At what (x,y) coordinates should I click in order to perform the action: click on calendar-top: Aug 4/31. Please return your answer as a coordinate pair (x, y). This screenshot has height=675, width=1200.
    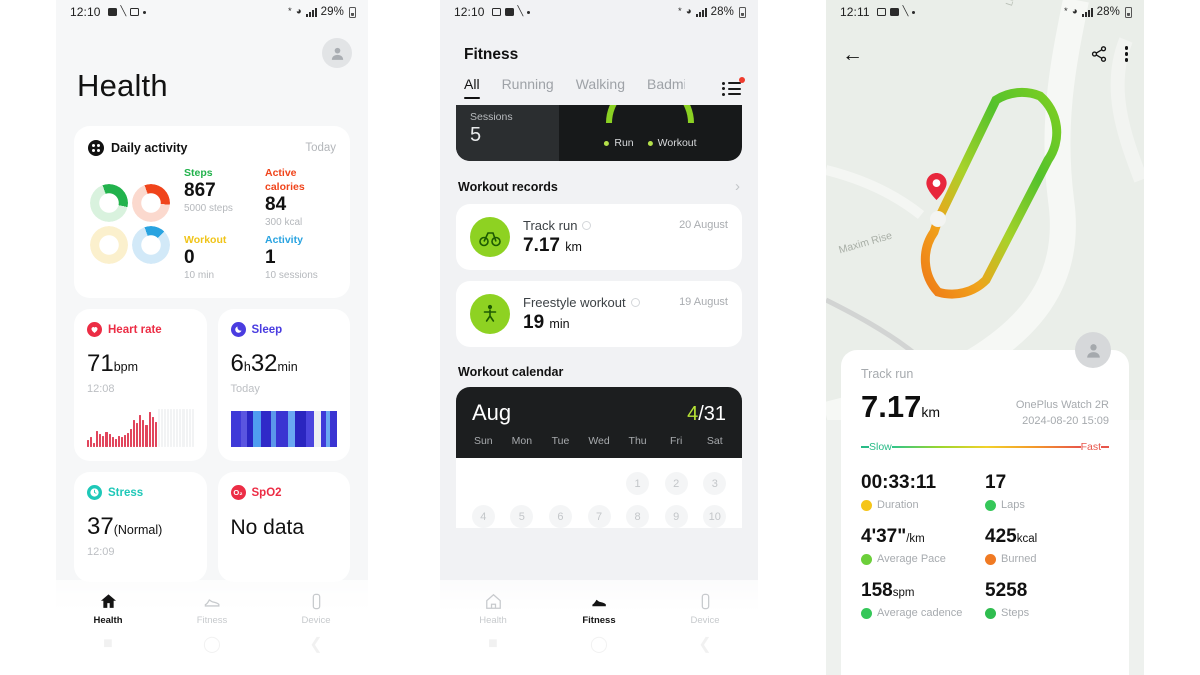
    Looking at the image, I should click on (599, 406).